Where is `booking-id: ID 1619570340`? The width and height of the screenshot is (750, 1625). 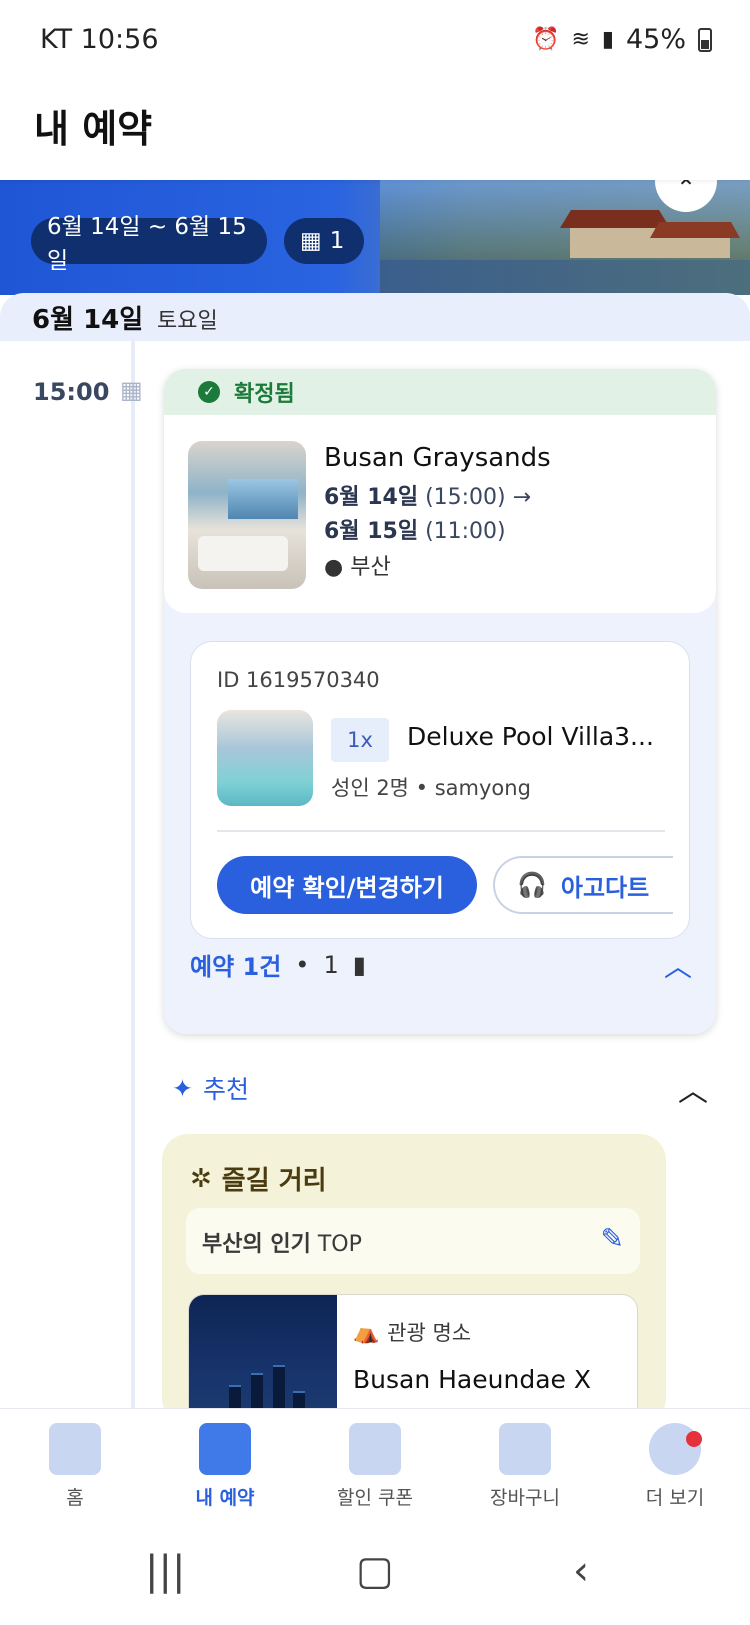 booking-id: ID 1619570340 is located at coordinates (298, 680).